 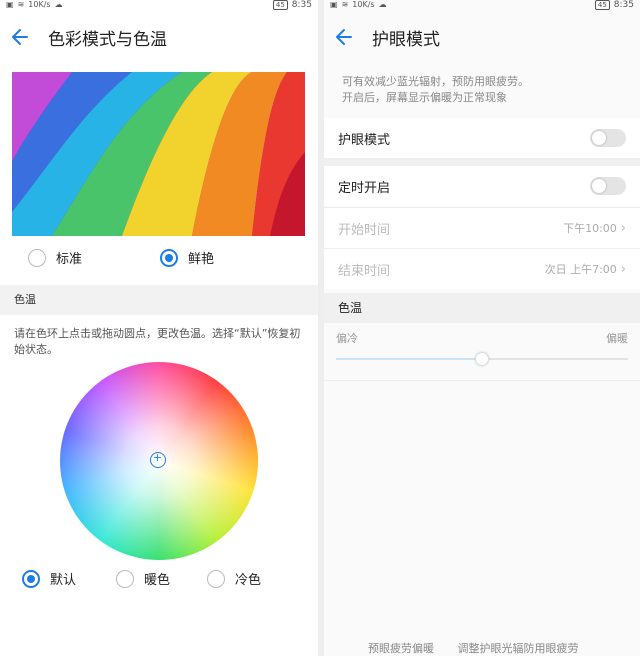 What do you see at coordinates (435, 81) in the screenshot?
I see `description-line: 可有效减少蓝光辐射，预防用眼疲劳。` at bounding box center [435, 81].